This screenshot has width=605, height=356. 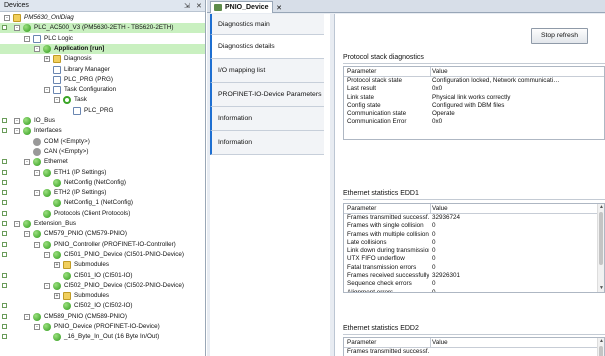 What do you see at coordinates (474, 114) in the screenshot?
I see `table-row: Communication state Operate` at bounding box center [474, 114].